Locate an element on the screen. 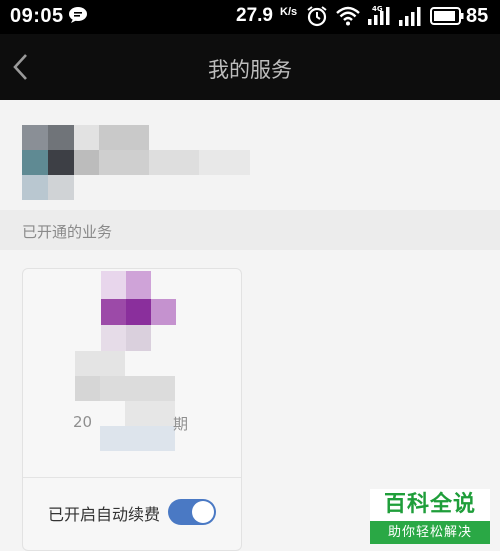 The height and width of the screenshot is (551, 500). watermark-logo: 百科全说 助你轻松解决 is located at coordinates (430, 516).